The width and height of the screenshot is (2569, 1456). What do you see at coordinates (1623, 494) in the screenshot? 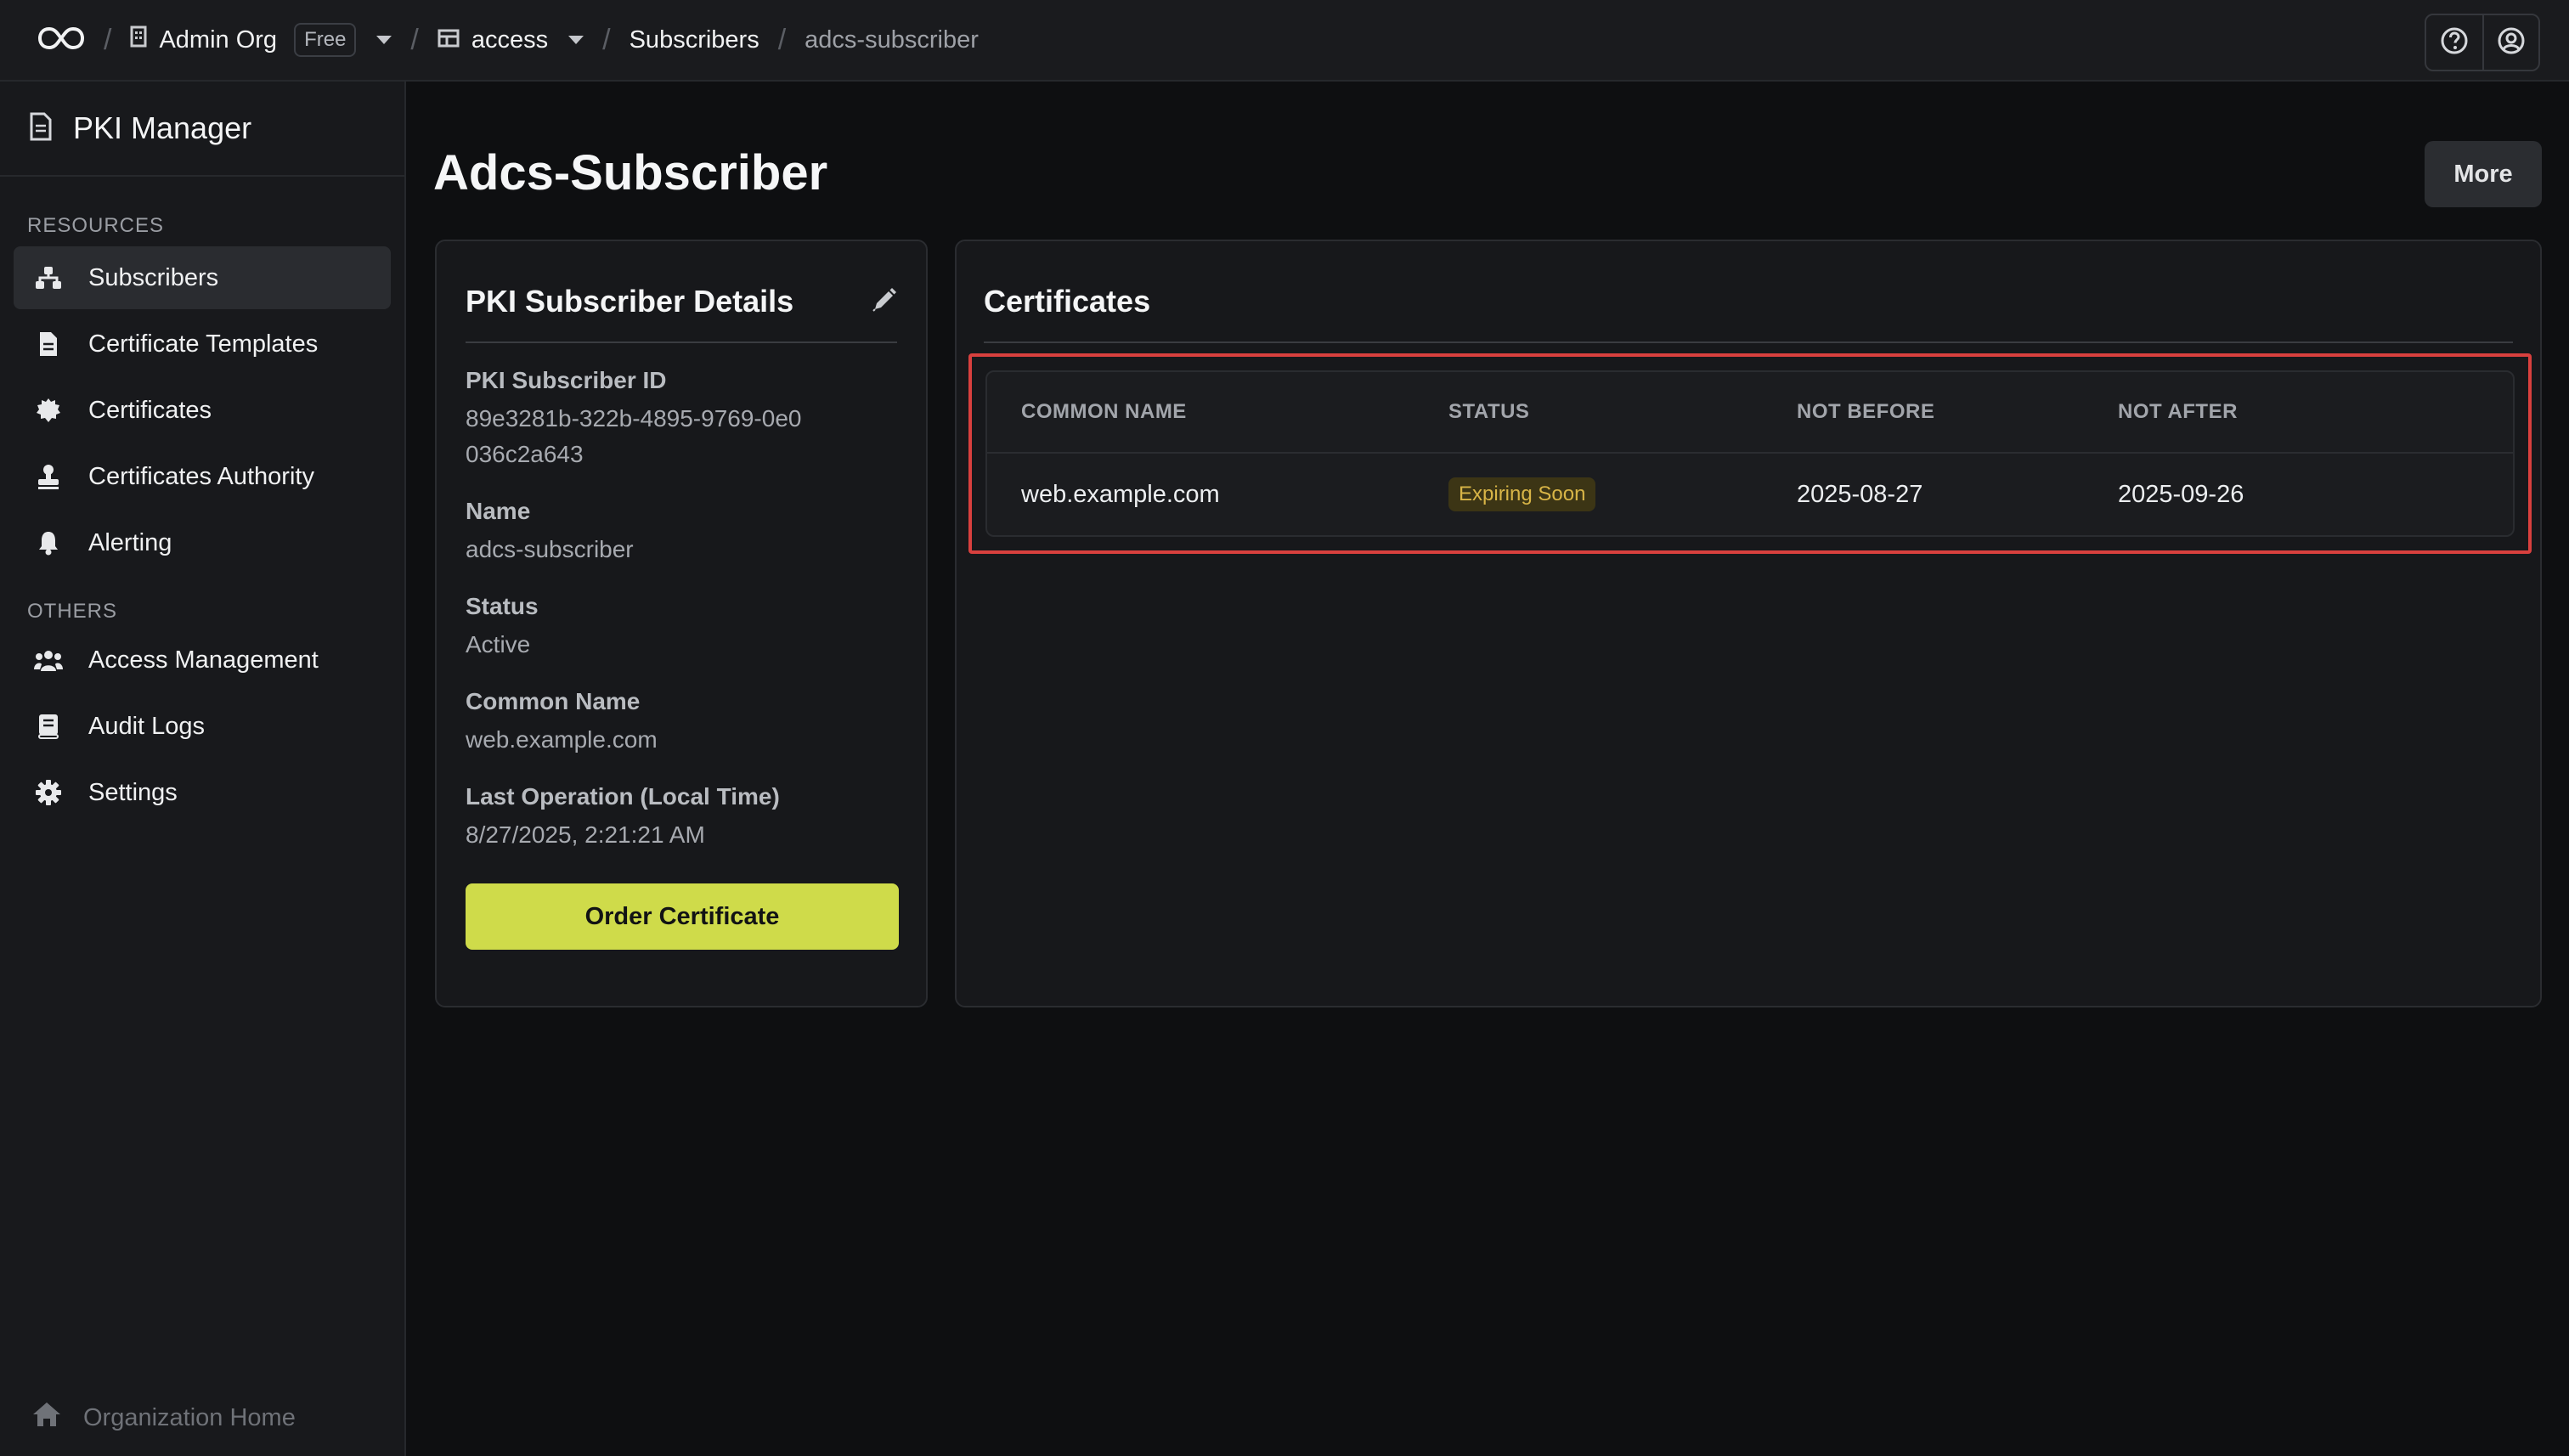
I see `cell-status: Expiring Soon` at bounding box center [1623, 494].